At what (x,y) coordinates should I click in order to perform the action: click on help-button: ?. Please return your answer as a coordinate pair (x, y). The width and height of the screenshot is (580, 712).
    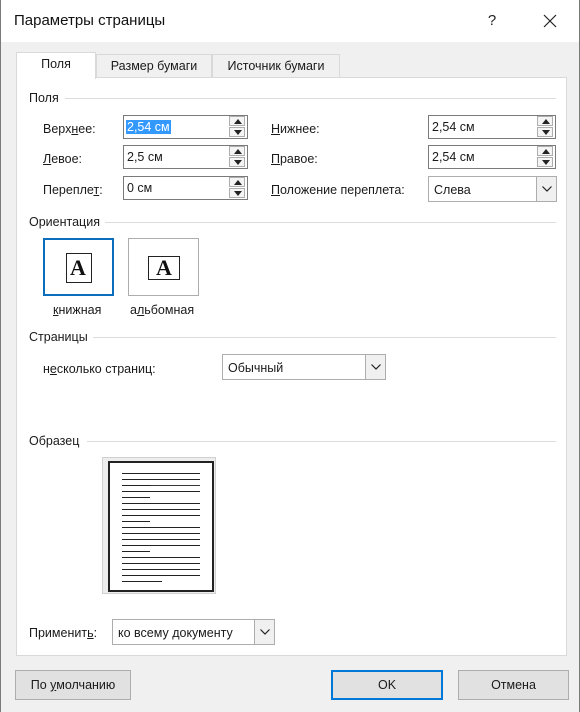
    Looking at the image, I should click on (492, 21).